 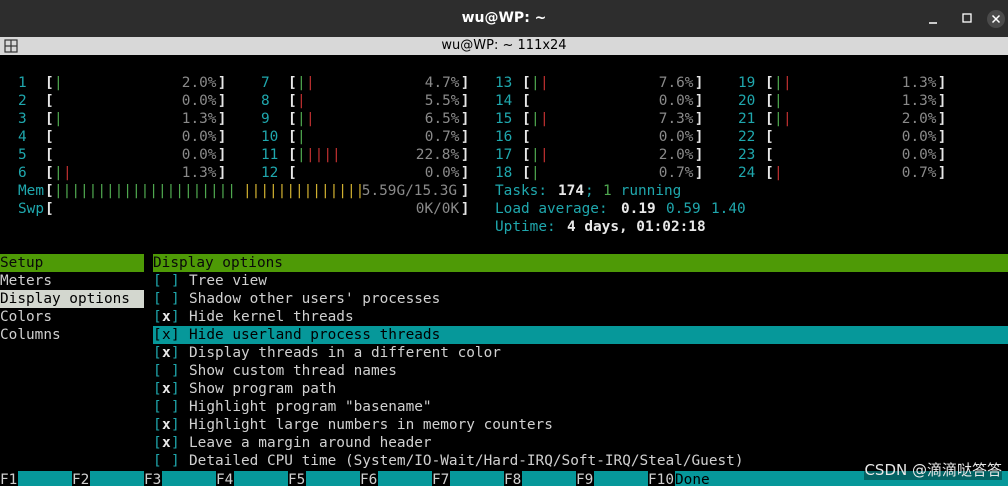 What do you see at coordinates (504, 389) in the screenshot?
I see `display-option-row: [x] Show program path` at bounding box center [504, 389].